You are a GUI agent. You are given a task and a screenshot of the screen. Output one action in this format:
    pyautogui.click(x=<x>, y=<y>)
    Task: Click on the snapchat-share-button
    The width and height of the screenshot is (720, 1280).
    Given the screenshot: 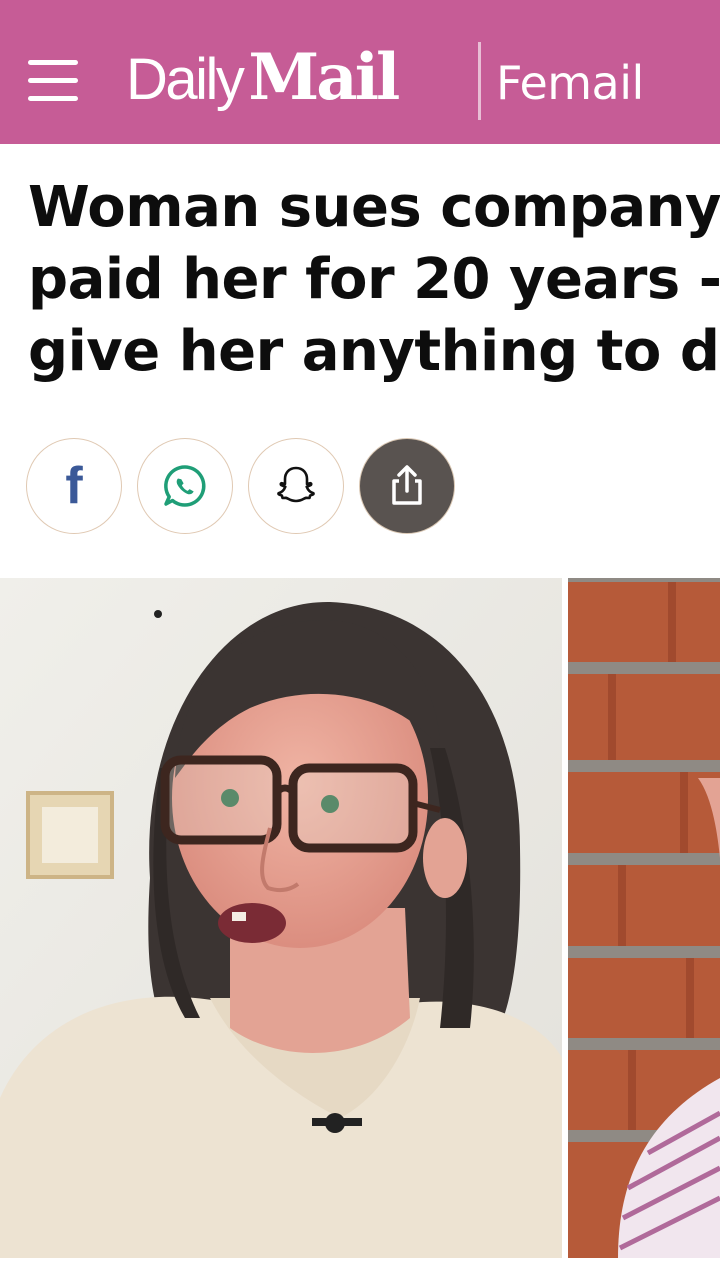 What is the action you would take?
    pyautogui.click(x=296, y=486)
    